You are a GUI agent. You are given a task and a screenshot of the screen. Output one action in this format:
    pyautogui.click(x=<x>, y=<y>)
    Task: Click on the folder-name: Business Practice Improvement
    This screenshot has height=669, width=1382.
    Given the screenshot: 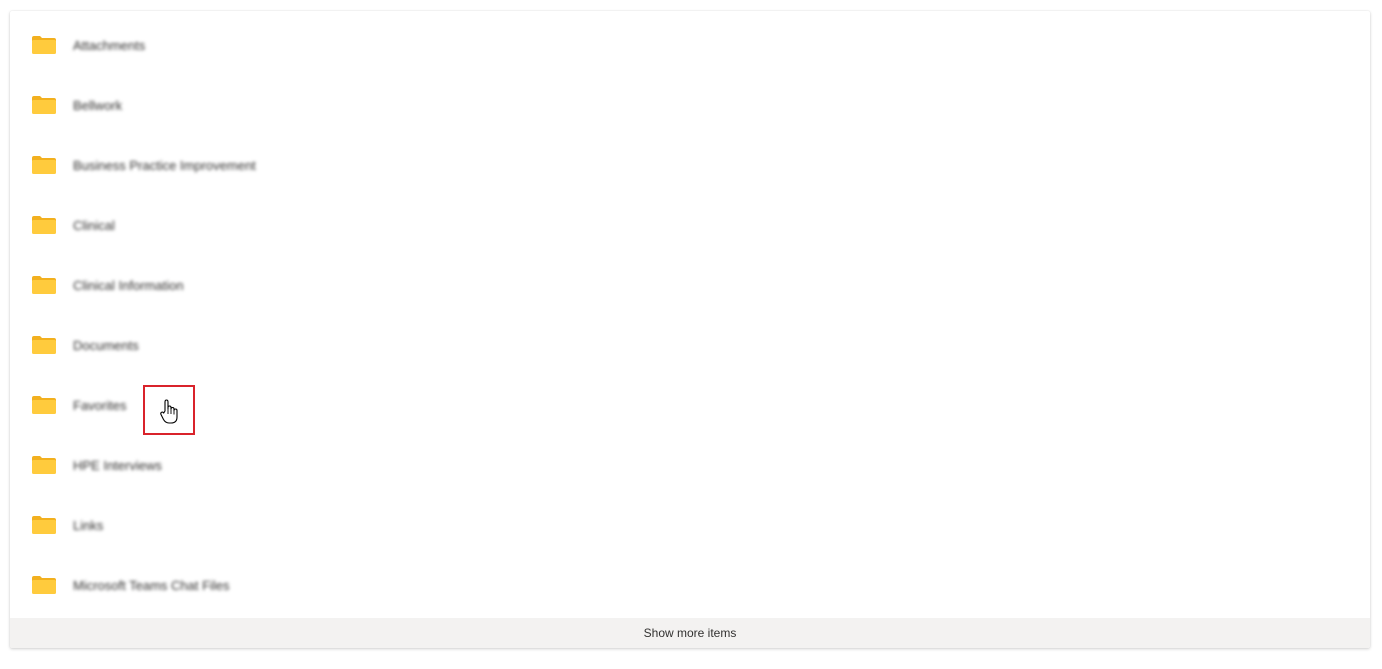 What is the action you would take?
    pyautogui.click(x=164, y=165)
    